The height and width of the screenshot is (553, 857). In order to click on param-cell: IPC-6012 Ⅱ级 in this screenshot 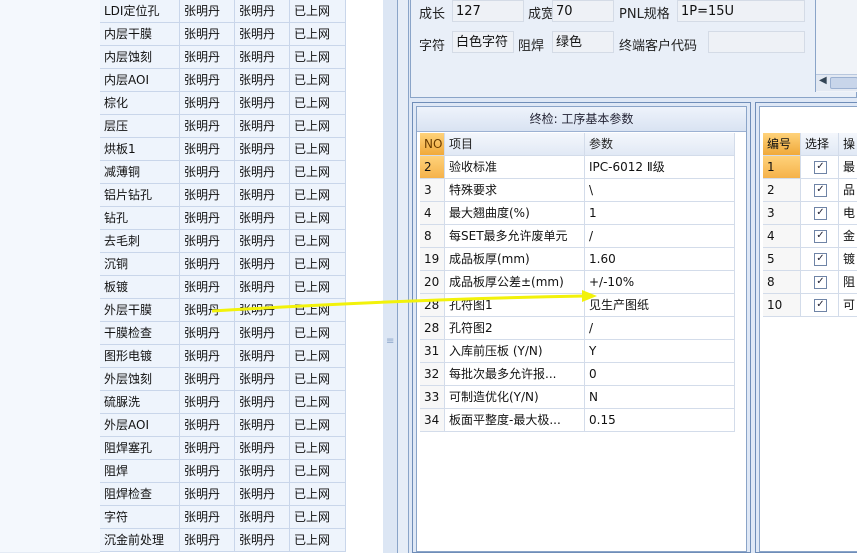, I will do `click(660, 167)`.